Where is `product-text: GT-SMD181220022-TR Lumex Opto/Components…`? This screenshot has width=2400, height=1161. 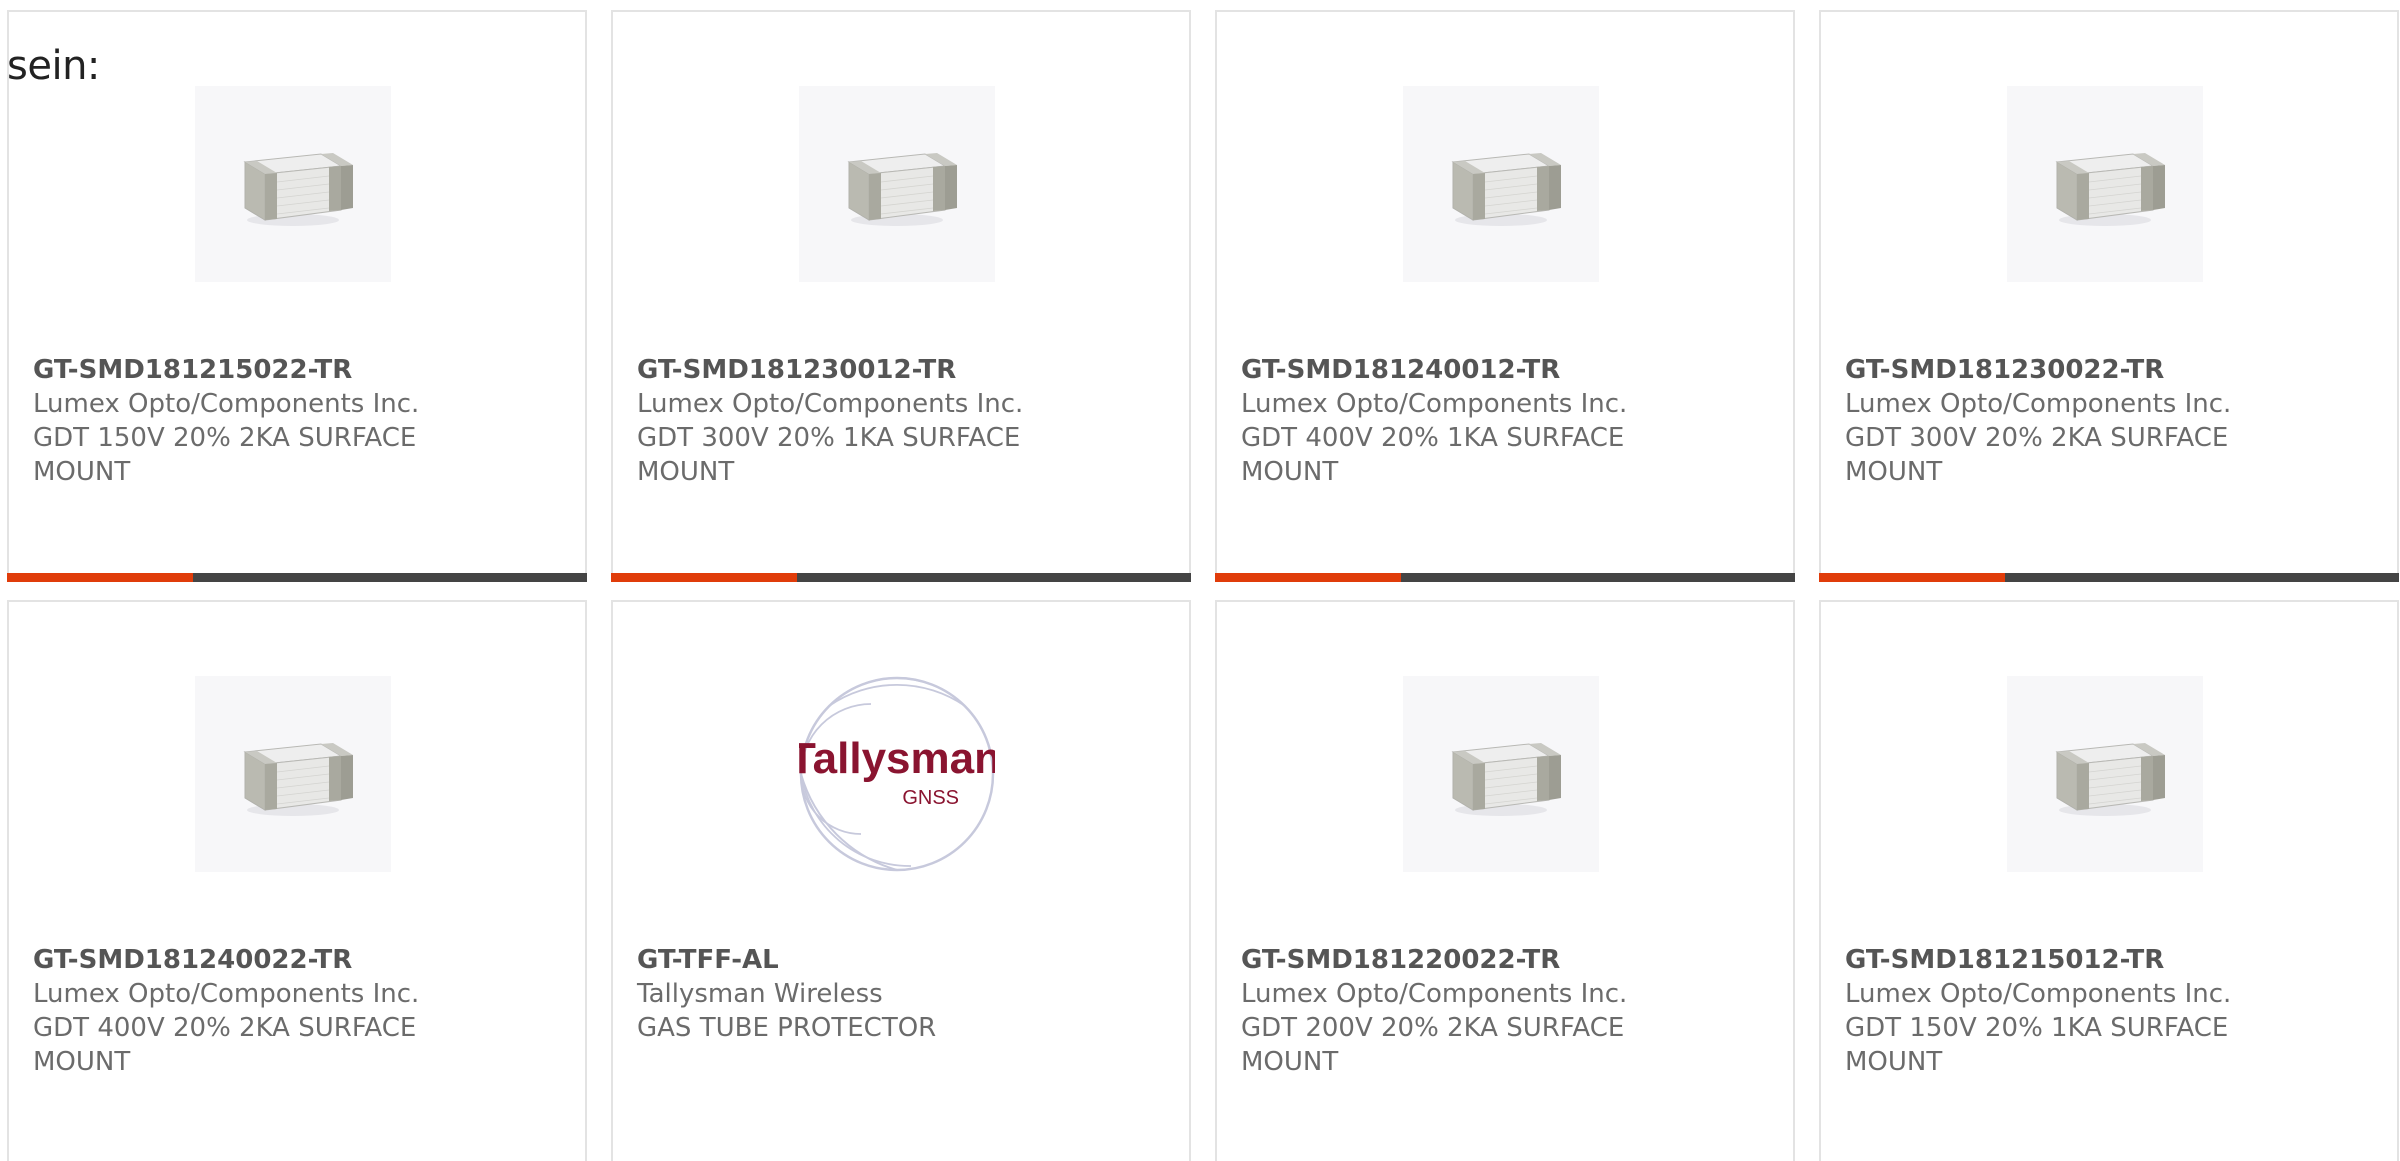
product-text: GT-SMD181220022-TR Lumex Opto/Components… is located at coordinates (1501, 1011).